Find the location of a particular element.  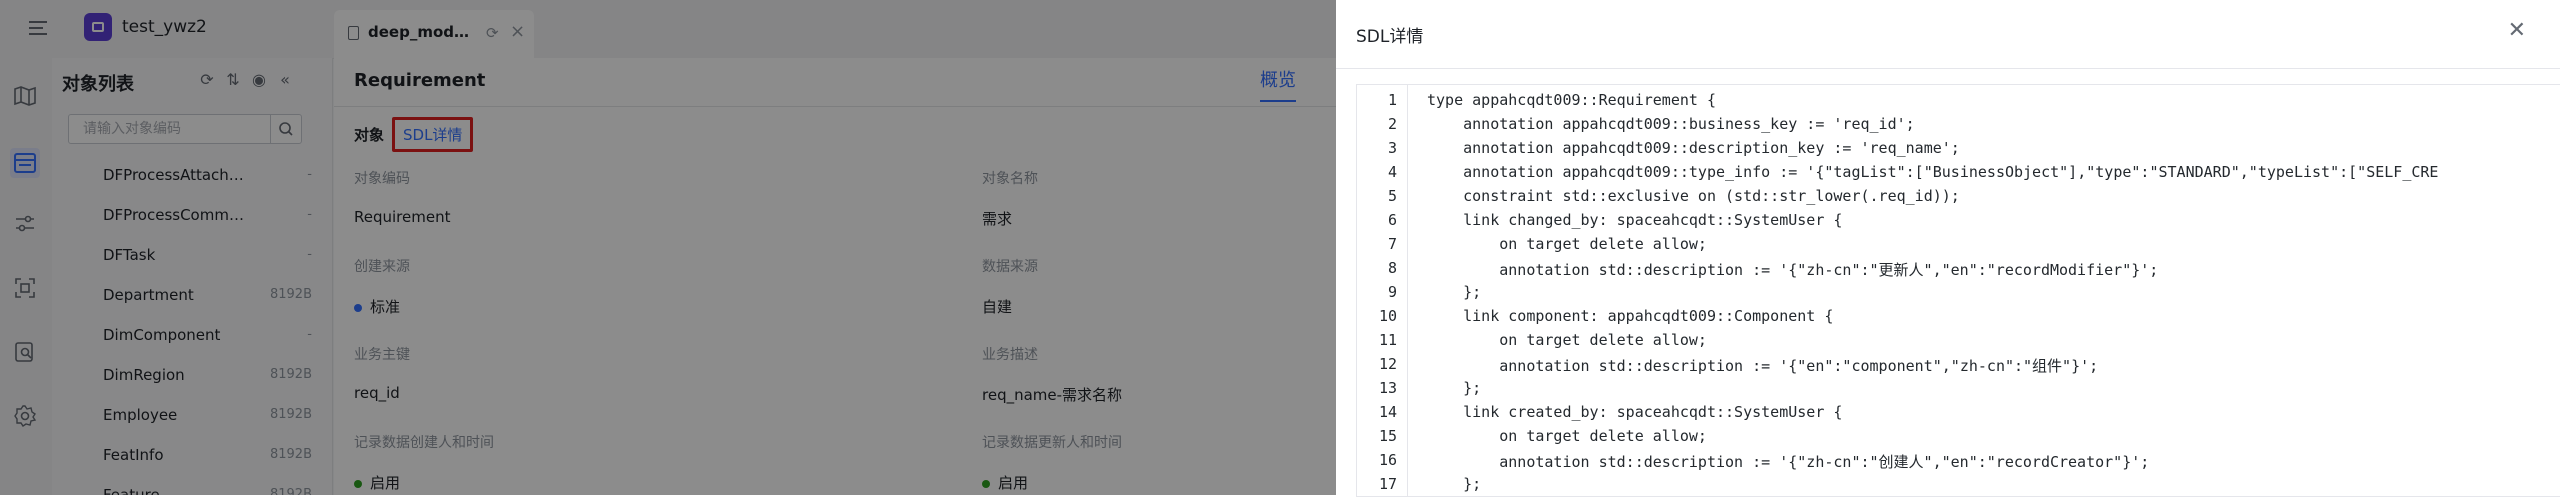

line-number: 4 is located at coordinates (1392, 172).